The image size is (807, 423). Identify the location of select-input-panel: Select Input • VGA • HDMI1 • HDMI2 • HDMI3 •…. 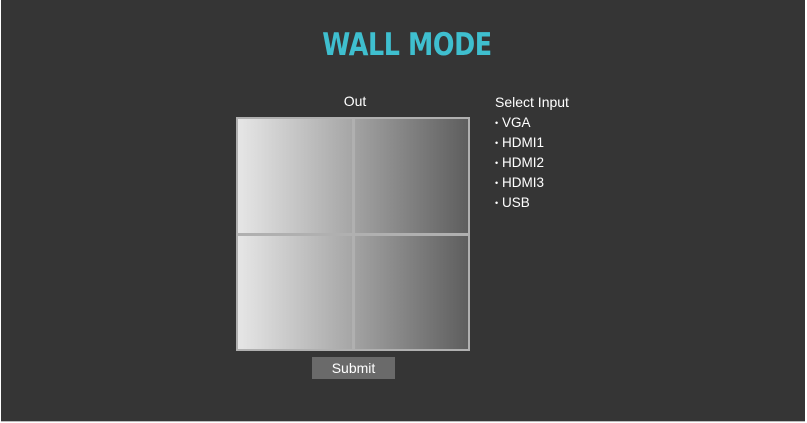
(532, 153).